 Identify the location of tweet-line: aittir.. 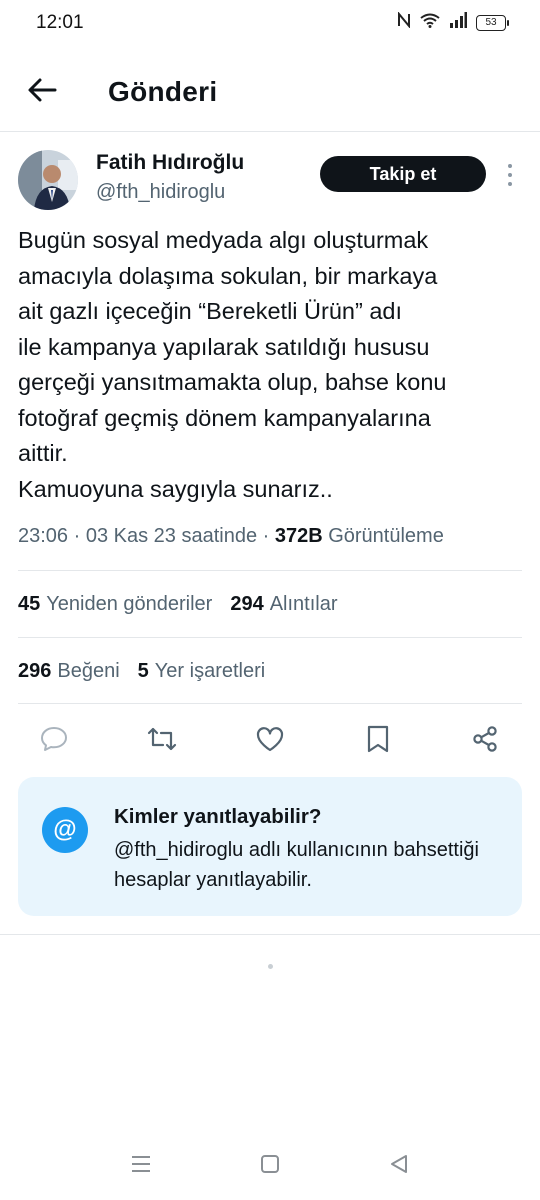
(43, 453).